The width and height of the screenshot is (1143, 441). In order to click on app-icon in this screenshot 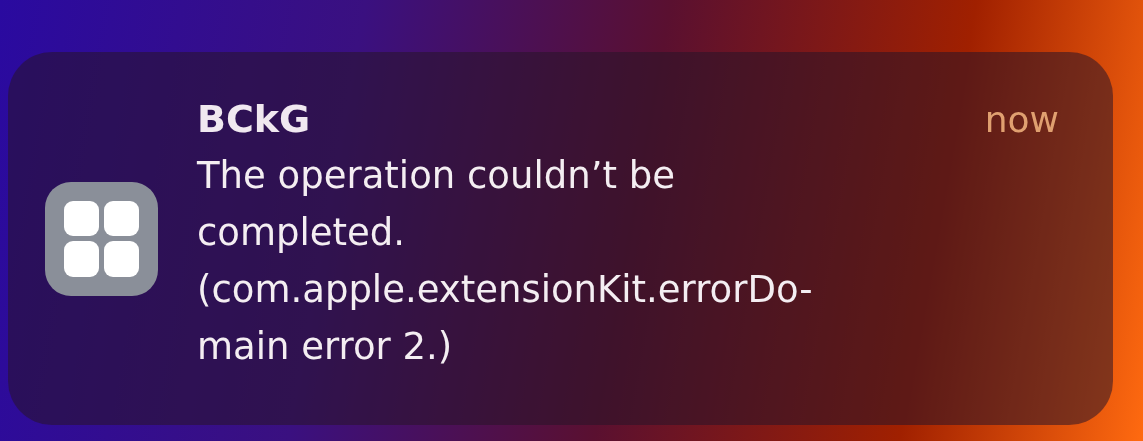, I will do `click(101, 238)`.